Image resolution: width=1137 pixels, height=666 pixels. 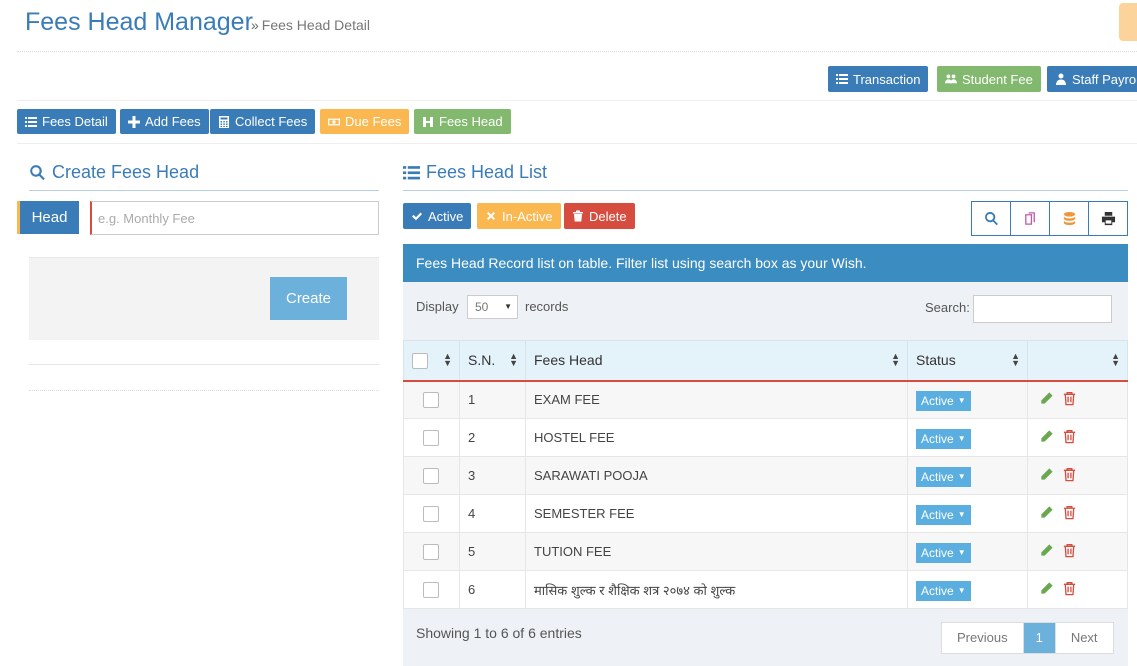 I want to click on fees-head-header: Fees Head ▲ ▼, so click(x=716, y=361).